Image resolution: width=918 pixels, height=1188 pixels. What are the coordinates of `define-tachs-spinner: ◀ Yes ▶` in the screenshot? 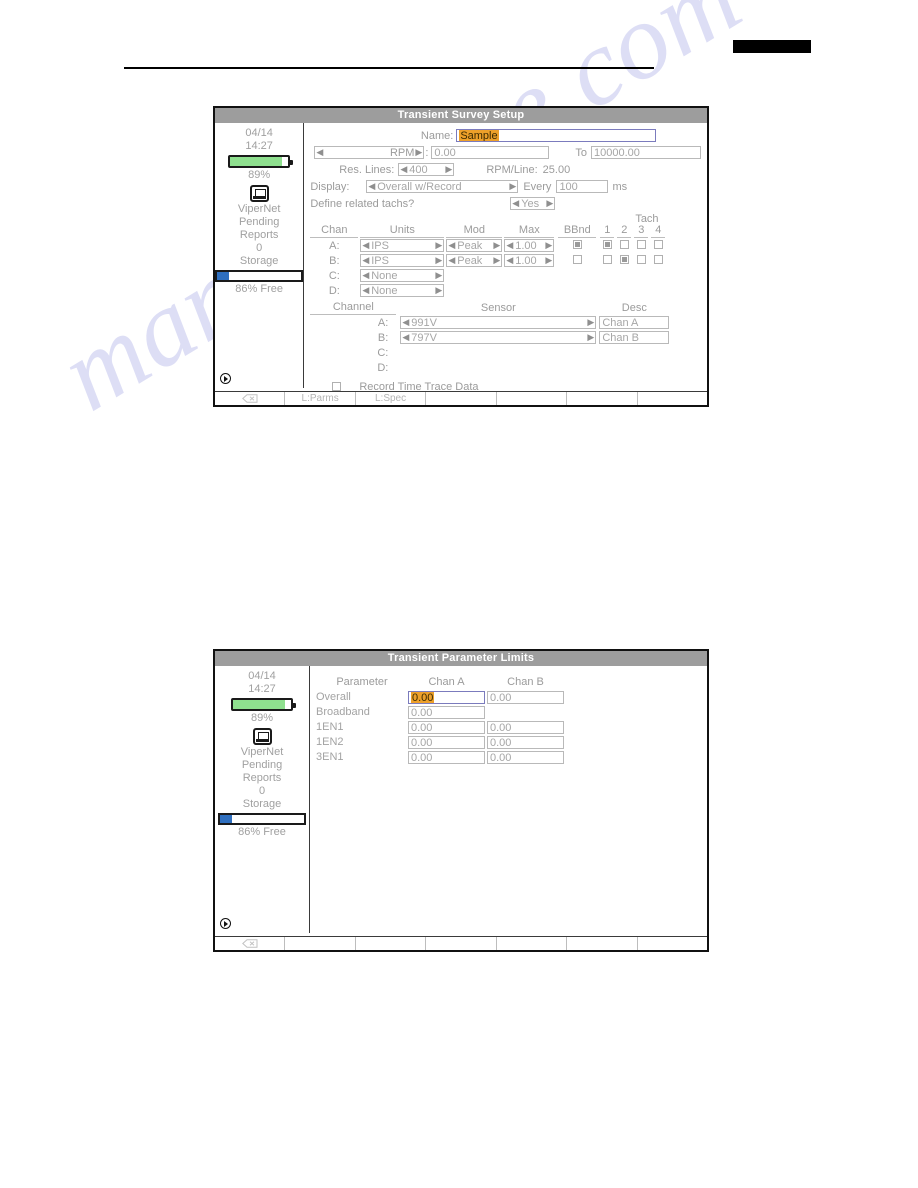 It's located at (533, 203).